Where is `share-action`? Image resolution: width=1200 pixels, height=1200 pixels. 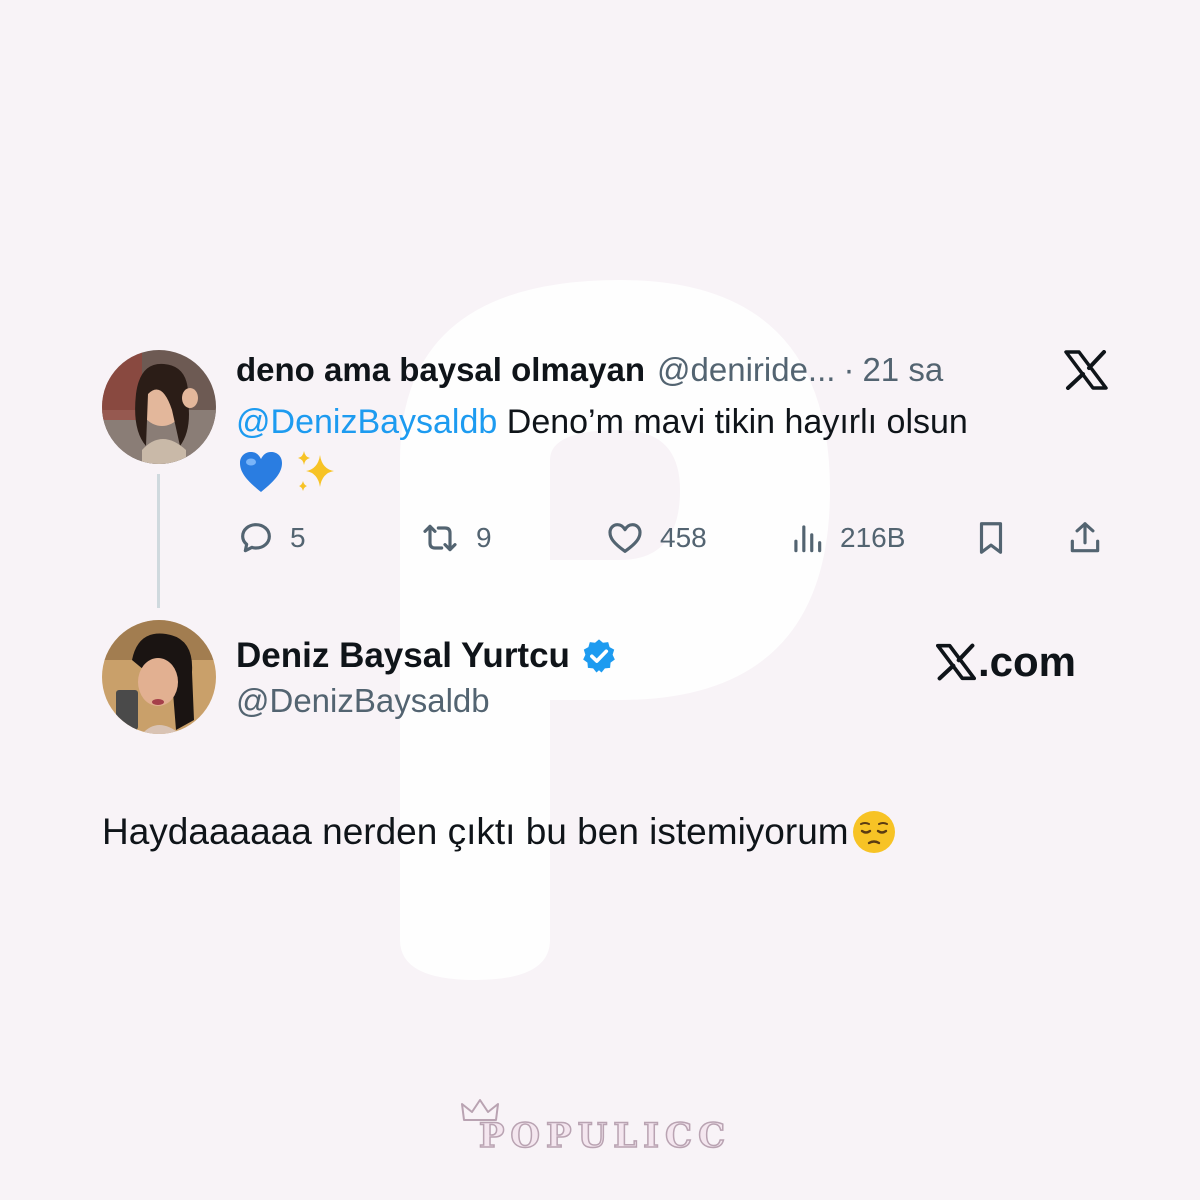 share-action is located at coordinates (1085, 538).